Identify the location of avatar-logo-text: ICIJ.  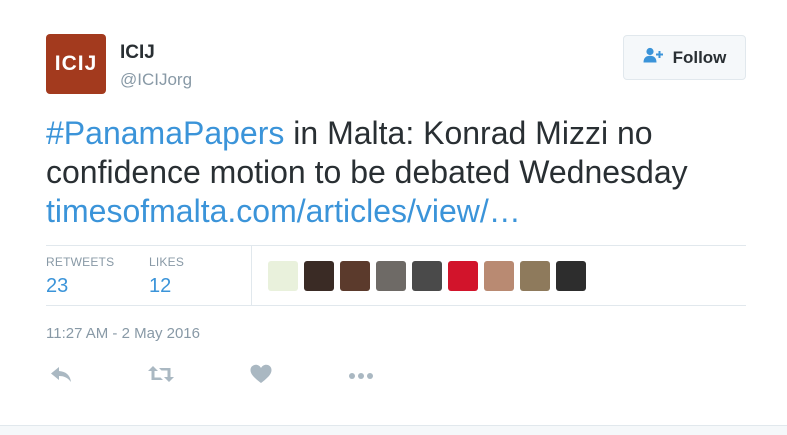
(76, 63).